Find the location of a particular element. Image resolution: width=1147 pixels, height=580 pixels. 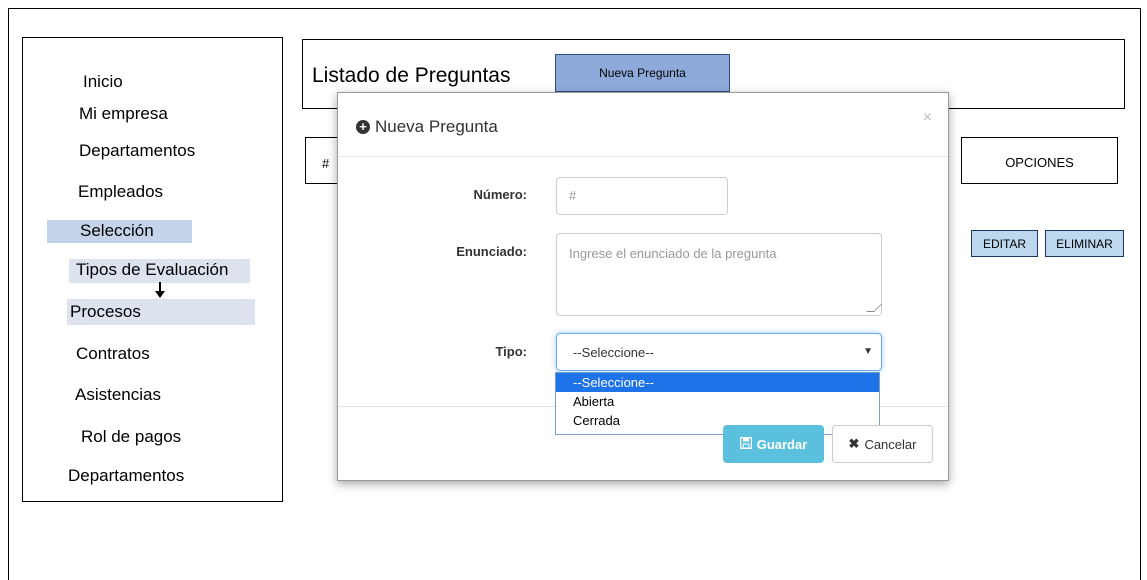

sidebar-item-empleados: Empleados is located at coordinates (120, 192).